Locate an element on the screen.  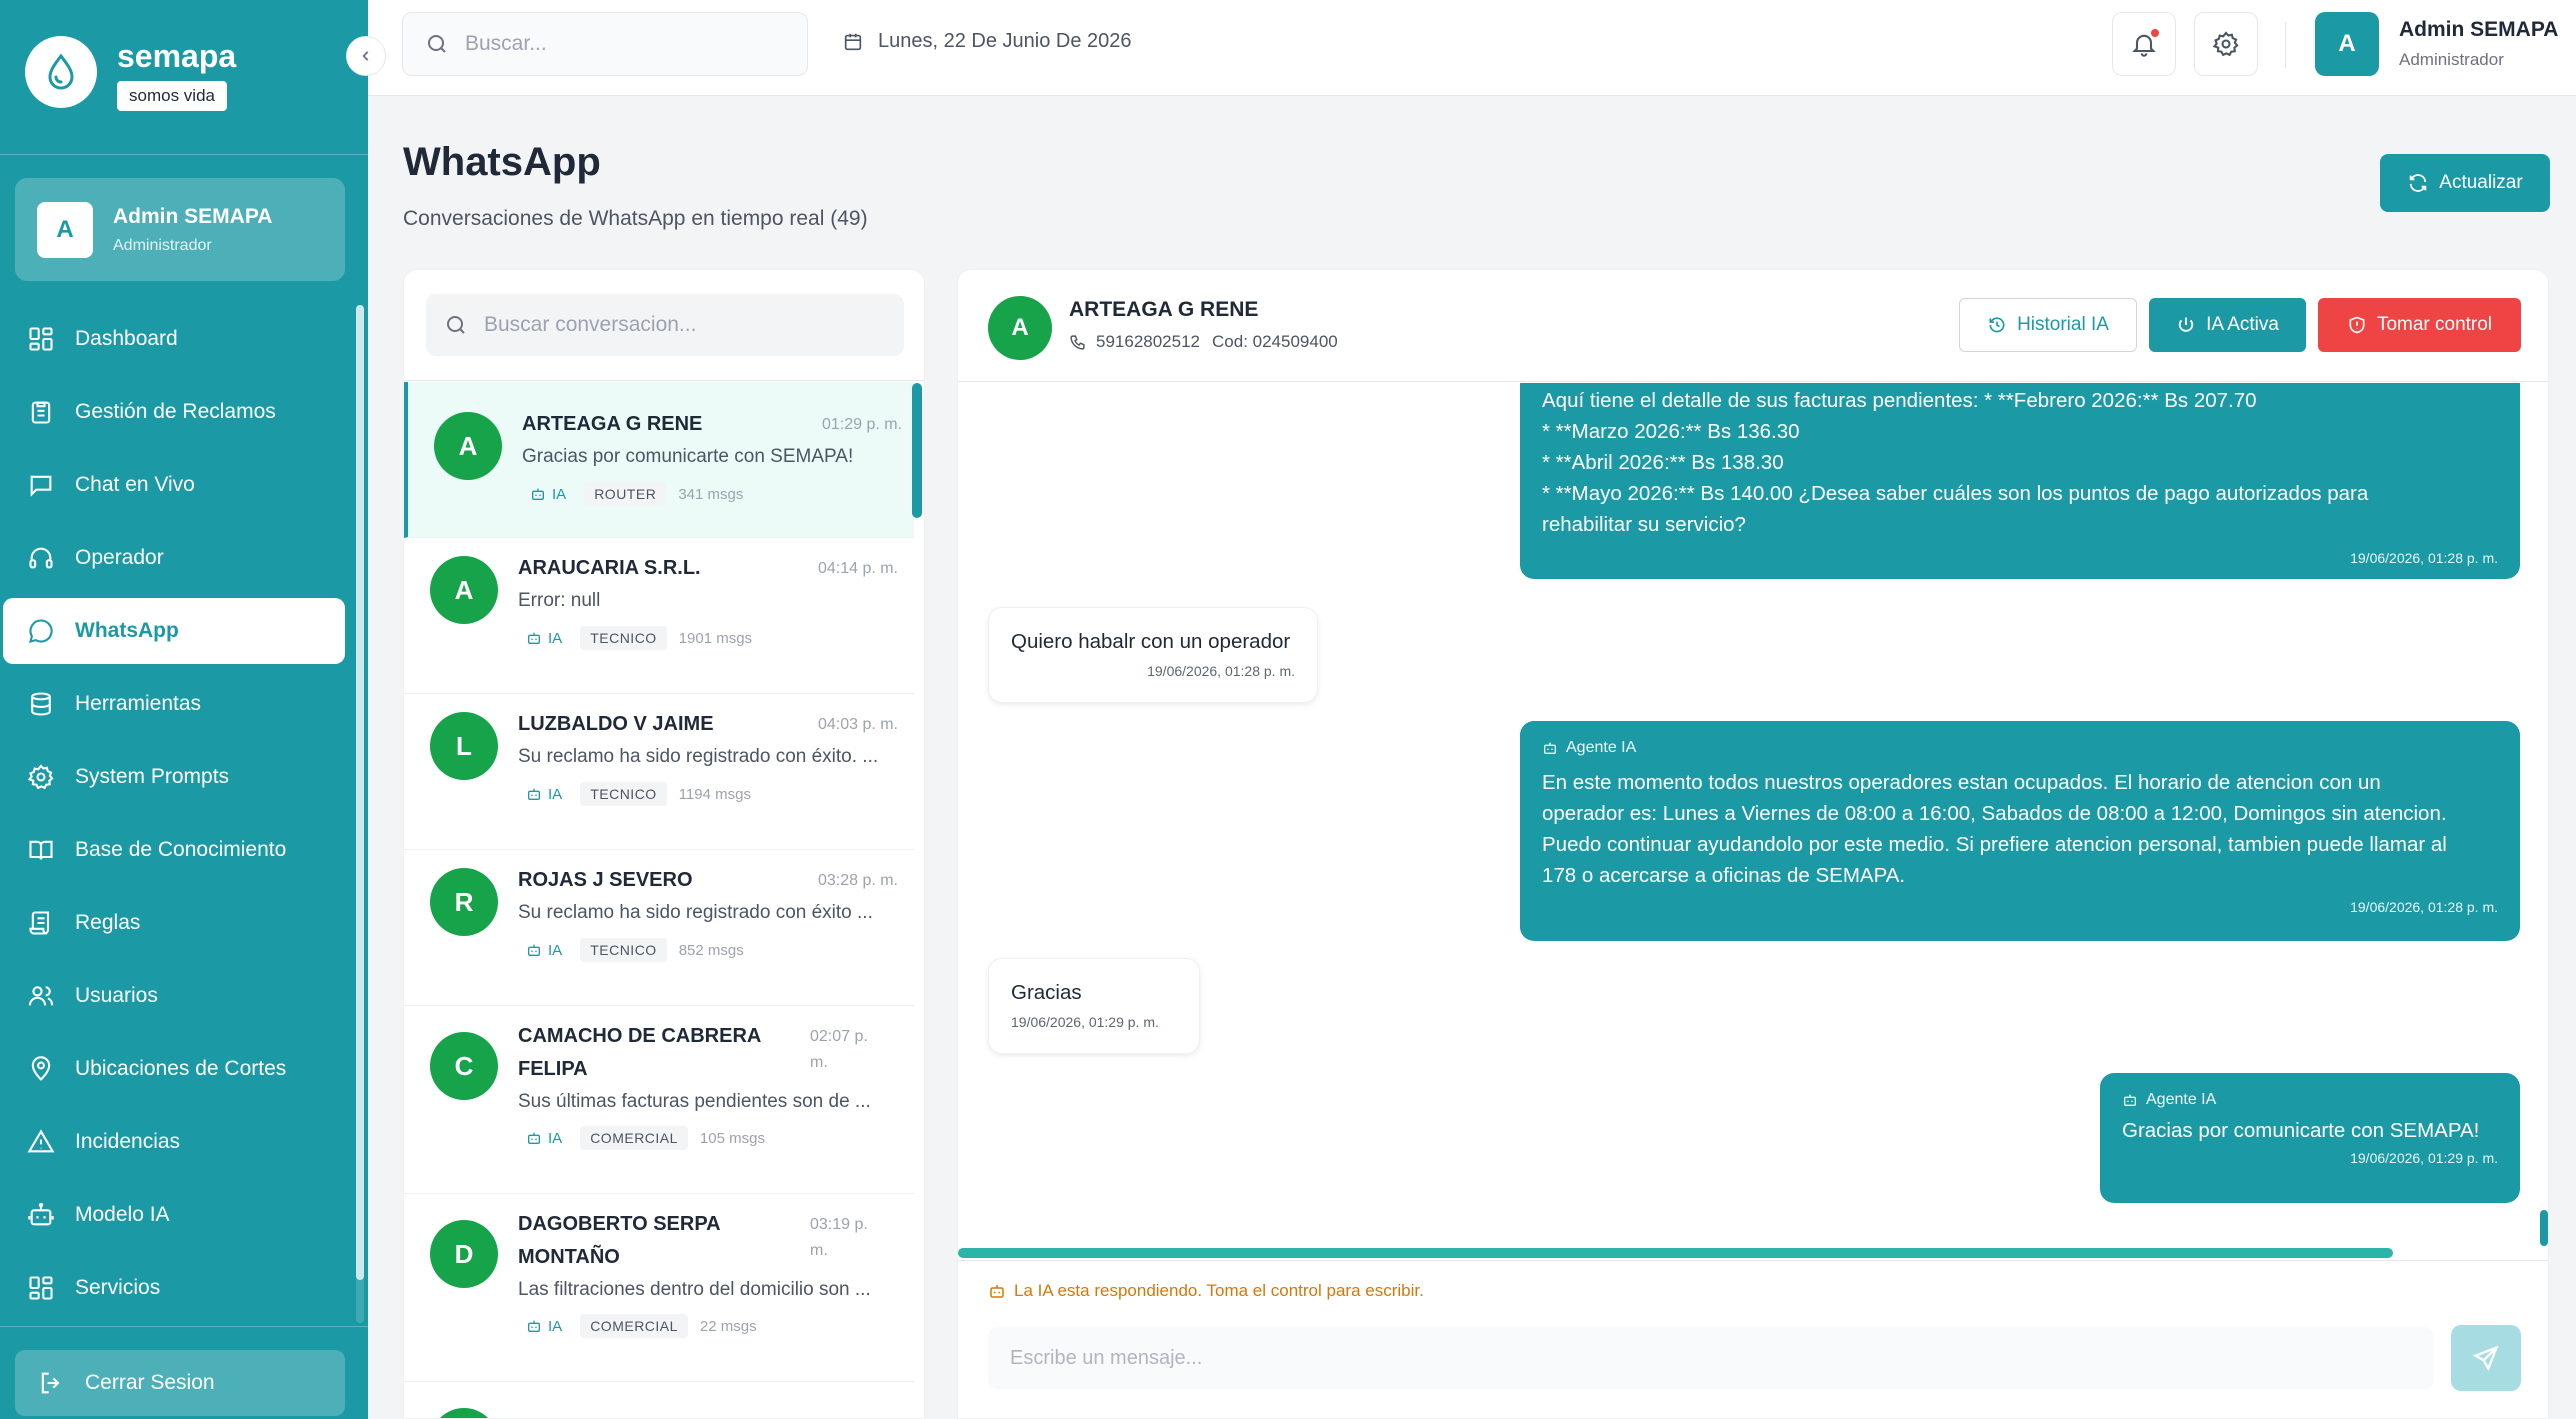
conversation-time: 04:03 p. m. is located at coordinates (857, 724).